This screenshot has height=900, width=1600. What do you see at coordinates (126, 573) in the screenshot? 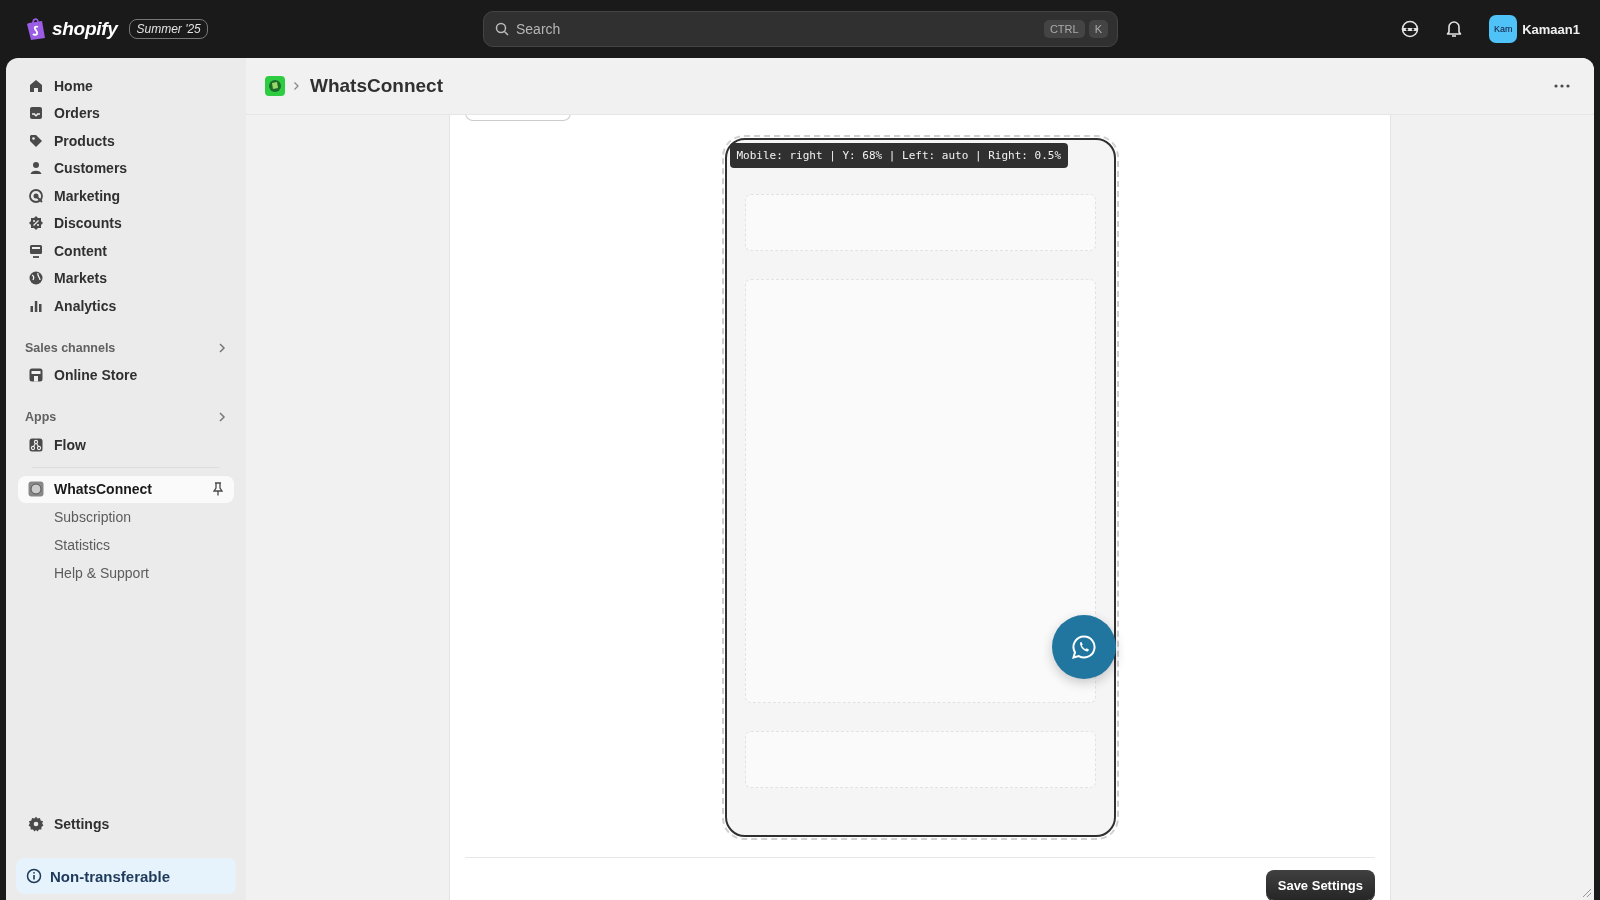
I see `sub-nav-item: Help & Support` at bounding box center [126, 573].